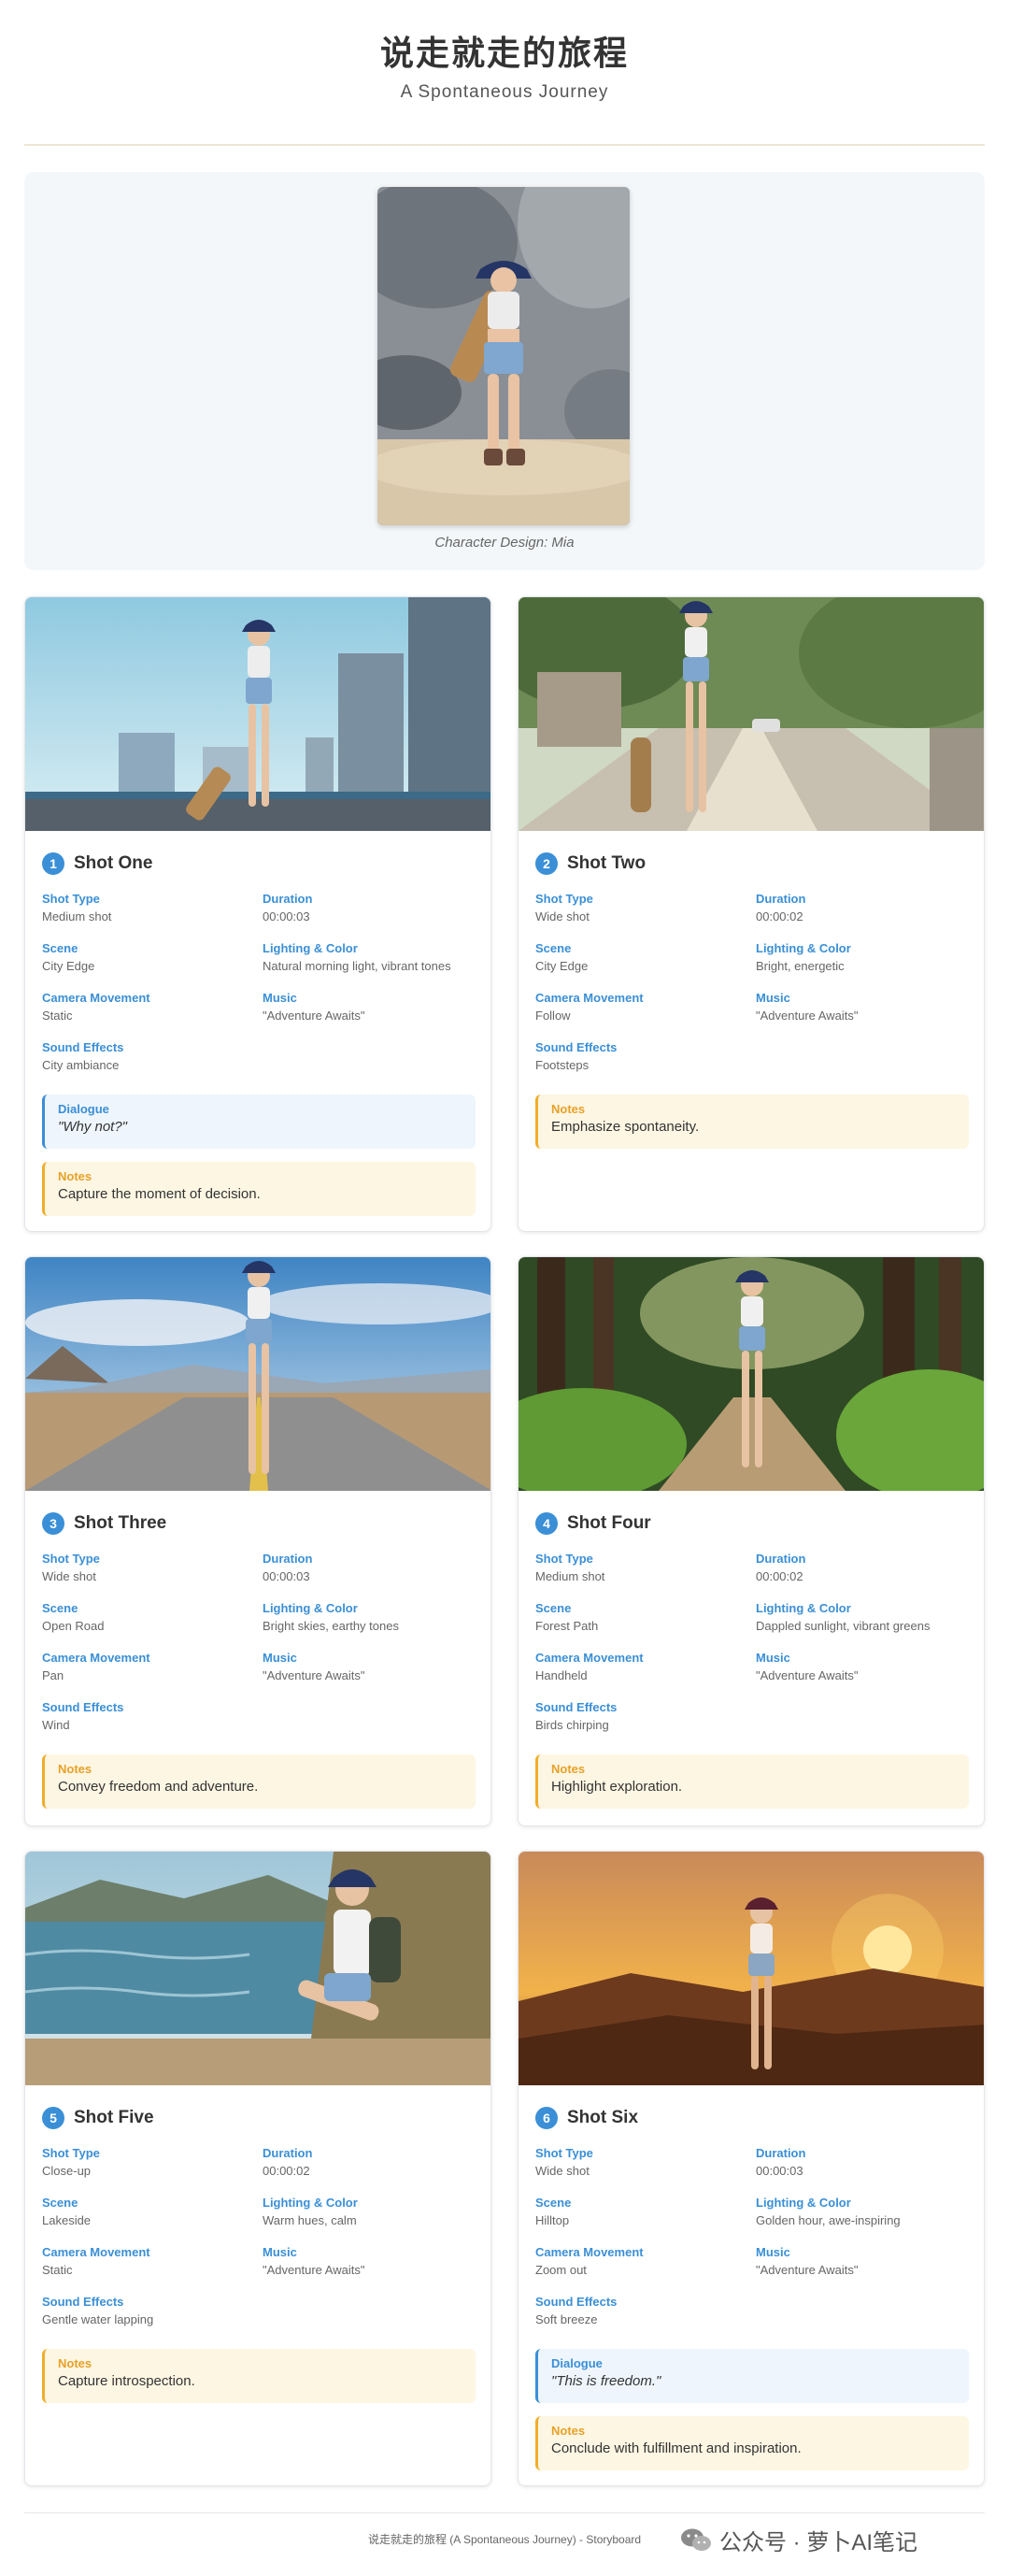 Image resolution: width=1009 pixels, height=2576 pixels. Describe the element at coordinates (567, 1626) in the screenshot. I see `field-value: Forest Path` at that location.